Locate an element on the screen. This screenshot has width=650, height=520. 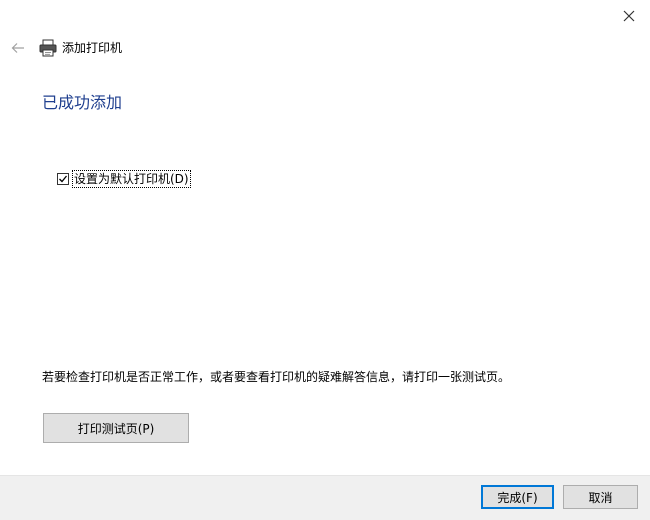
default-printer-checkbox-row: 设置为默认打印机(D) is located at coordinates (124, 179).